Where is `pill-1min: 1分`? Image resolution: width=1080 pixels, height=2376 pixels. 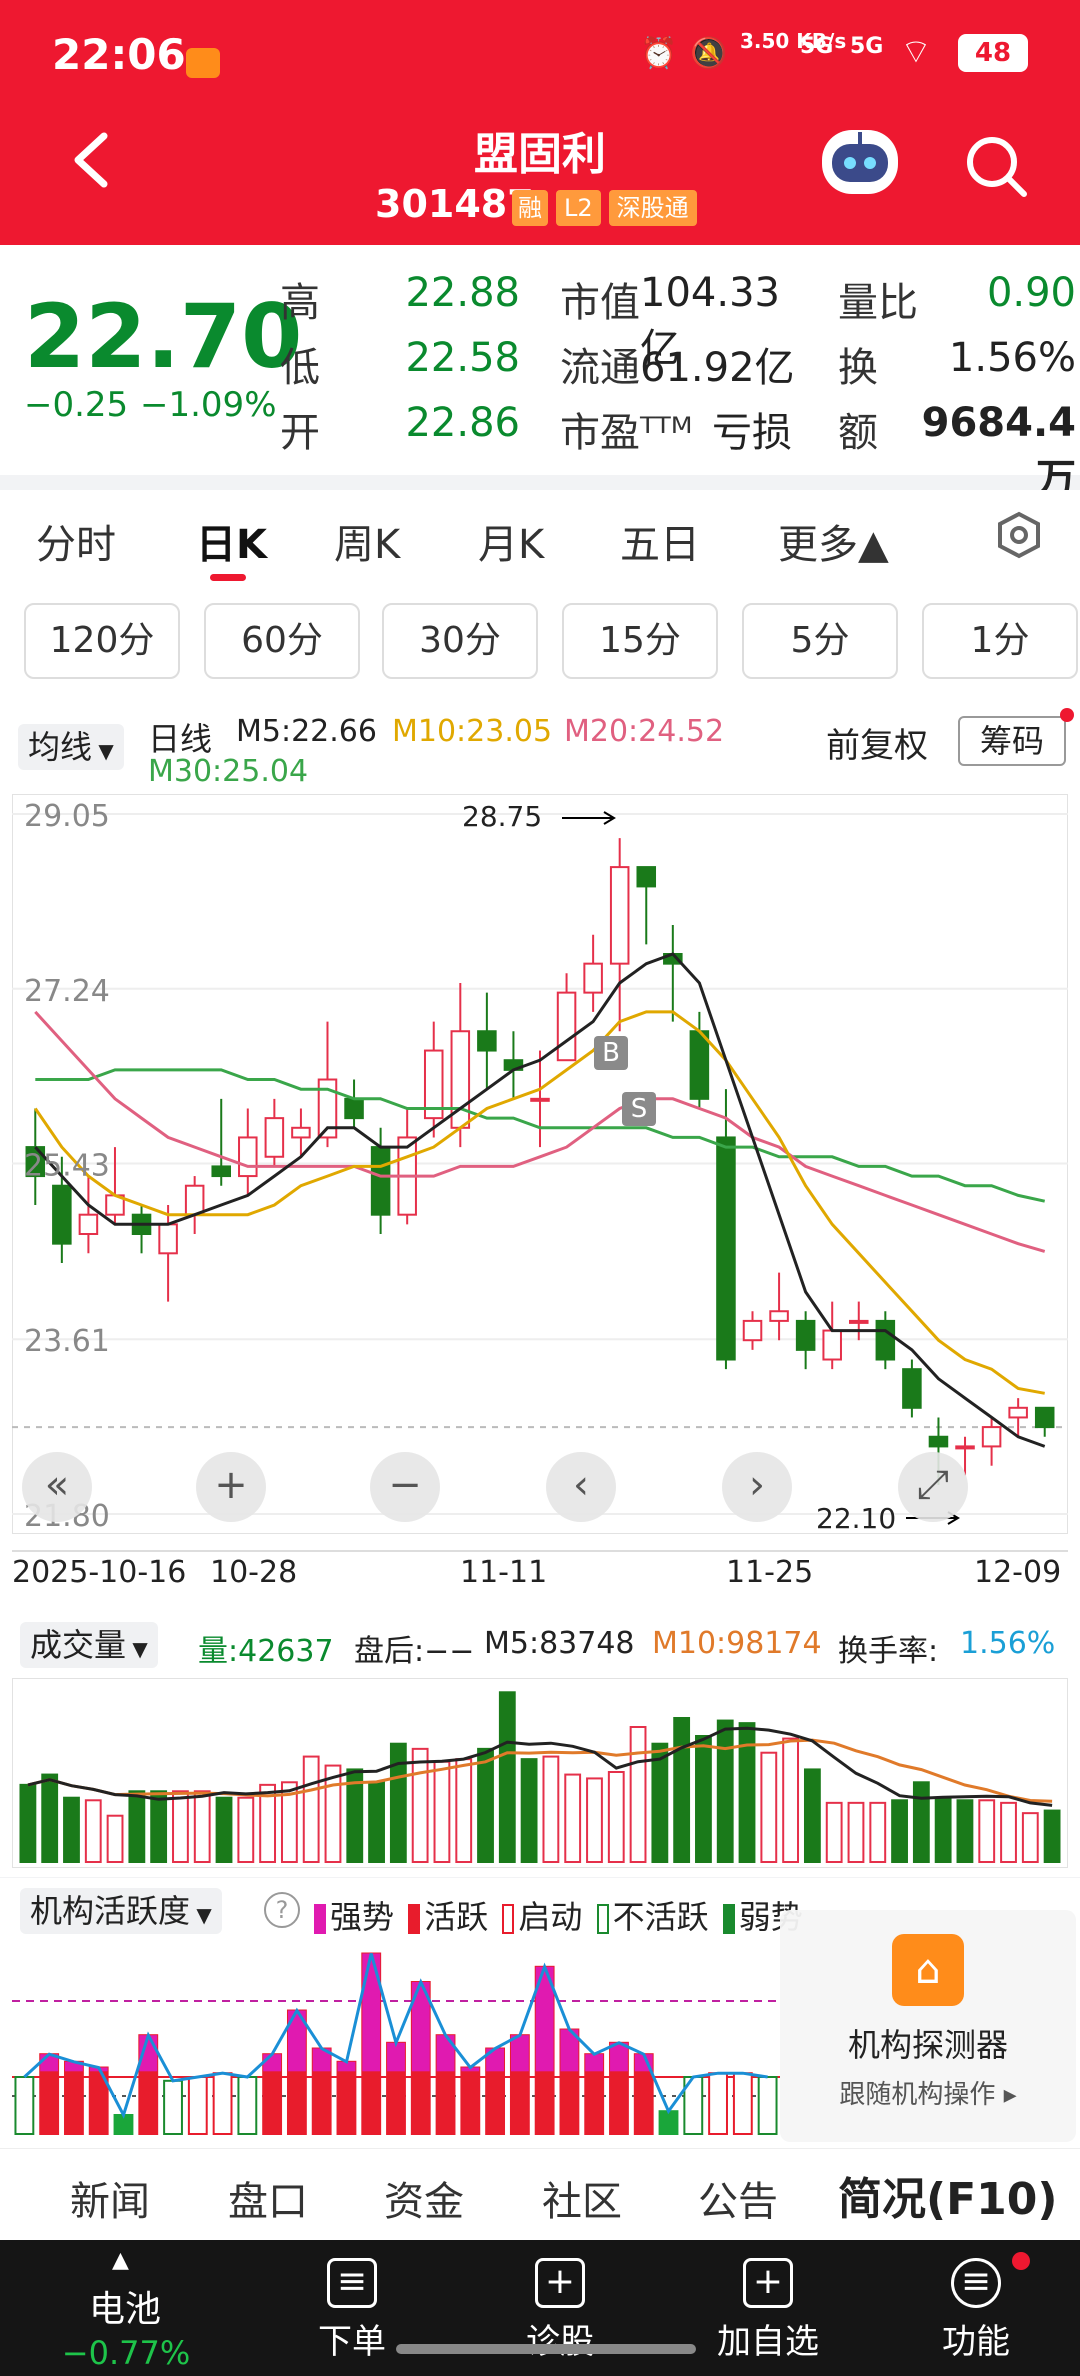
pill-1min: 1分 is located at coordinates (1000, 641).